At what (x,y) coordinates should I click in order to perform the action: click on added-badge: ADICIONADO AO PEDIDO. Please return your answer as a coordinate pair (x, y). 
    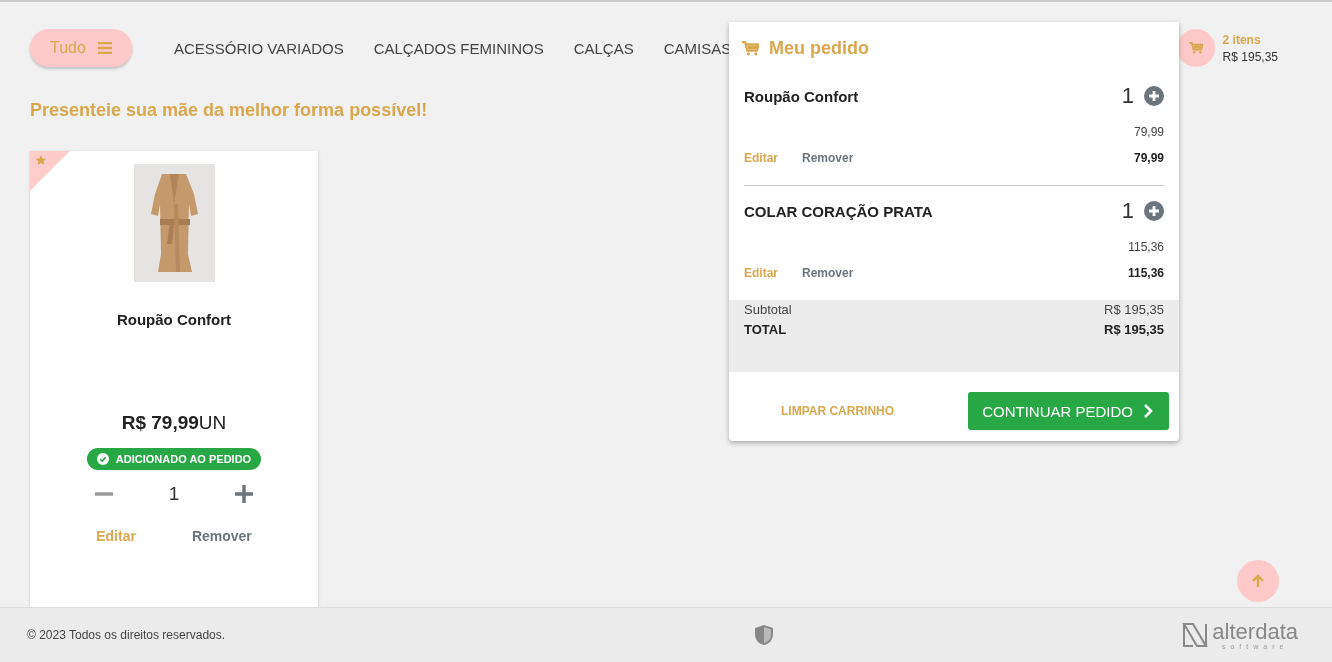
    Looking at the image, I should click on (174, 459).